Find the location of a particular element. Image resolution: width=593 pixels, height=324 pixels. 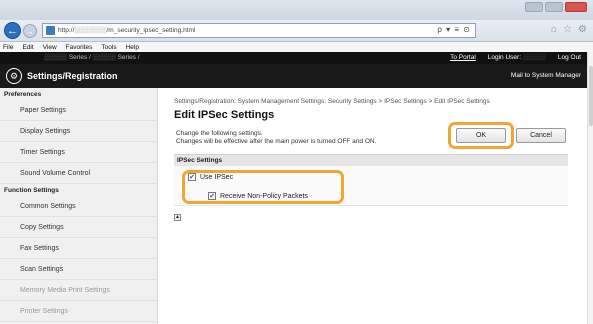

menu-favorites: Favorites is located at coordinates (79, 47).